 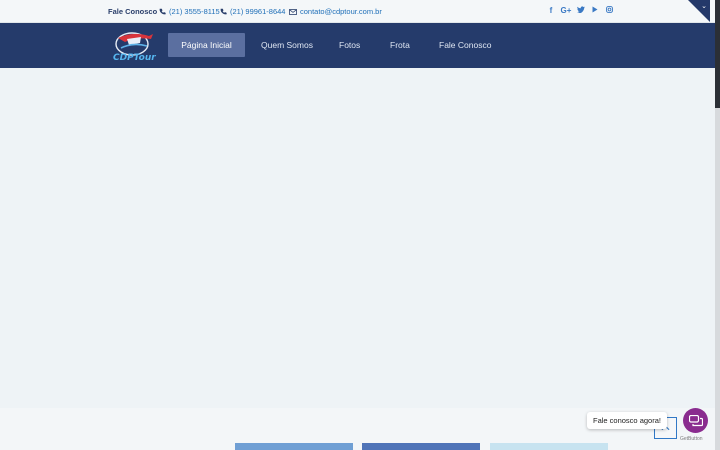 I want to click on getbutton-brand: GetButton, so click(x=691, y=439).